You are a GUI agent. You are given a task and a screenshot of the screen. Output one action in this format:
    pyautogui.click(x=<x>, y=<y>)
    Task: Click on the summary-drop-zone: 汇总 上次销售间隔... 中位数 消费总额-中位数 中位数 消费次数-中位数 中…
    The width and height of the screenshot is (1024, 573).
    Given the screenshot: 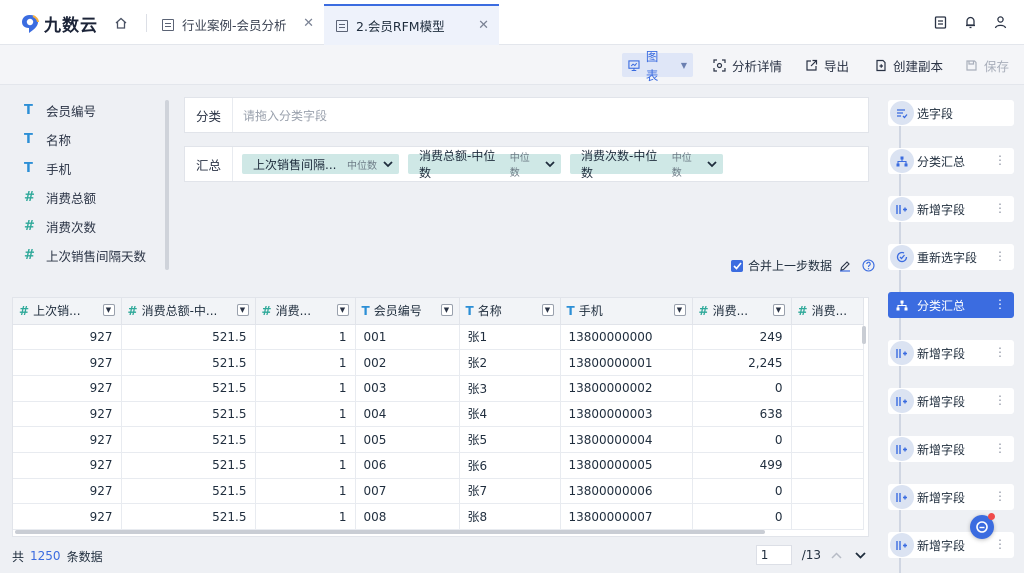 What is the action you would take?
    pyautogui.click(x=526, y=164)
    